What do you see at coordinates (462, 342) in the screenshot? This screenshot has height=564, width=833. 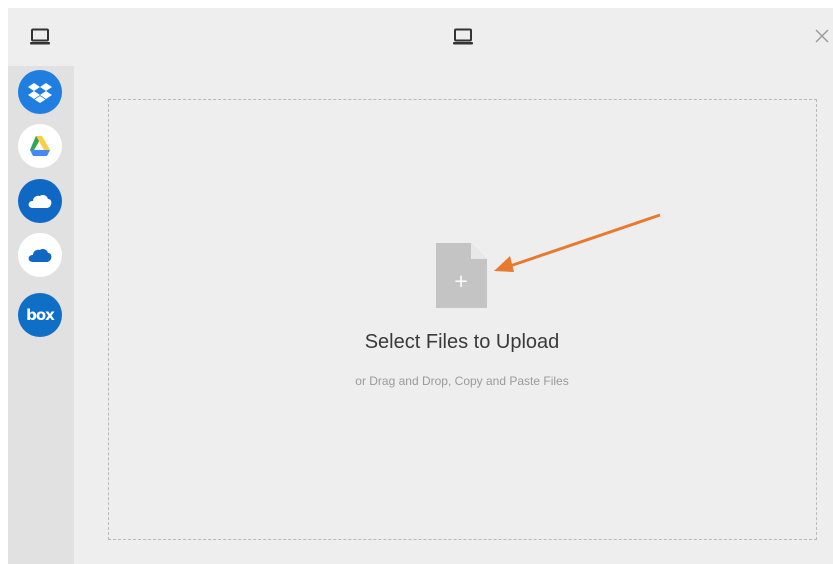 I see `upload-title: Select Files to Upload` at bounding box center [462, 342].